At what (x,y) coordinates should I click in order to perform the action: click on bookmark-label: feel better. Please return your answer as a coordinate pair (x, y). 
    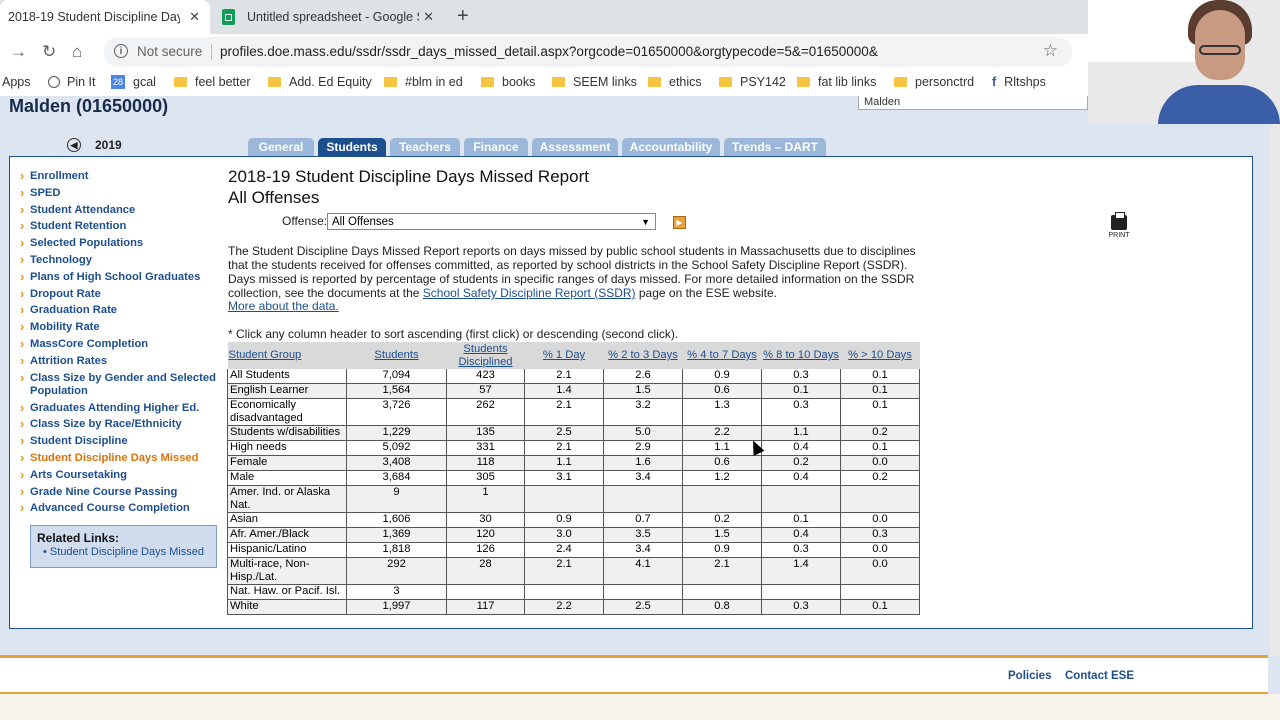
    Looking at the image, I should click on (223, 82).